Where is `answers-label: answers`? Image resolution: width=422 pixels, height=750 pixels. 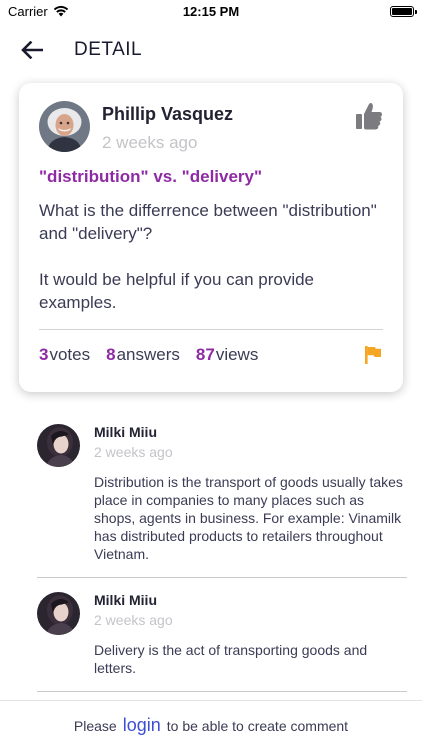 answers-label: answers is located at coordinates (148, 354).